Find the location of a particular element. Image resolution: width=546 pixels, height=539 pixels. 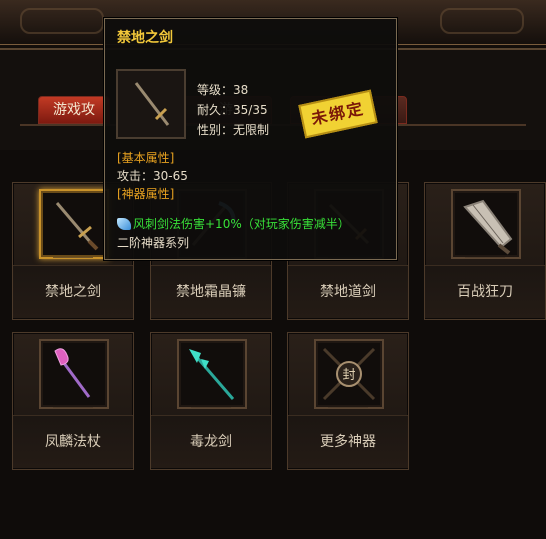

tooltip-title: 禁地之剑 is located at coordinates (145, 38).